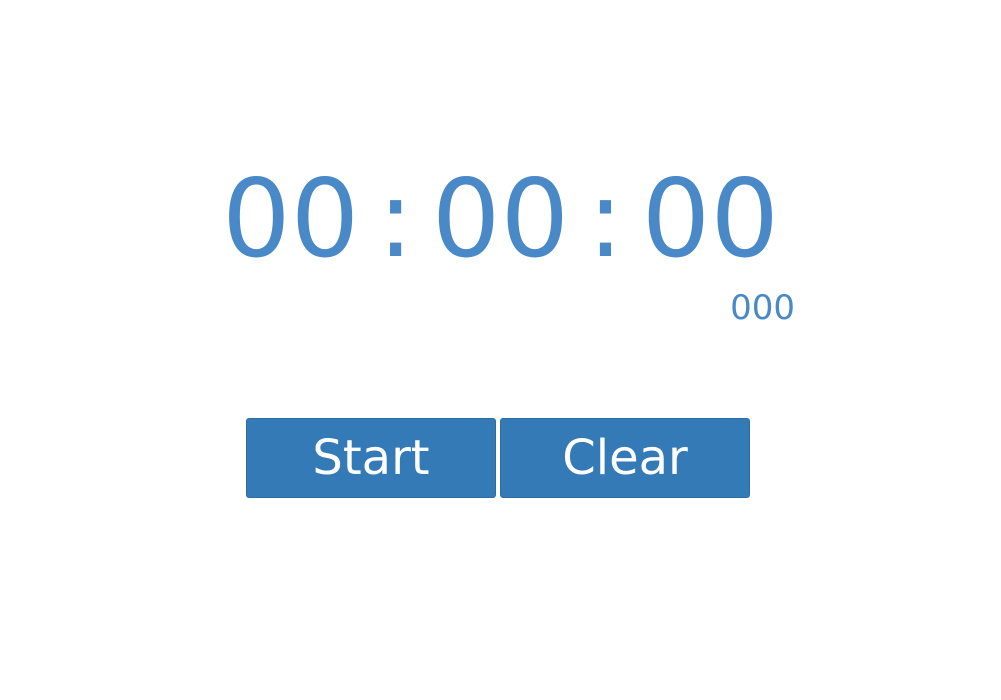  I want to click on seconds-value: 00, so click(710, 219).